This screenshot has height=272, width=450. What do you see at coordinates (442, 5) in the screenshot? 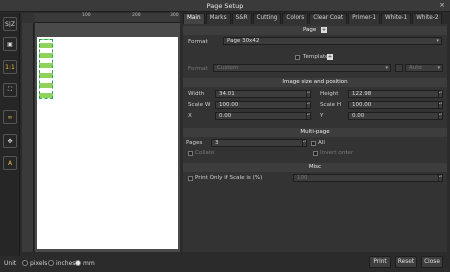
I see `close-icon: ×` at bounding box center [442, 5].